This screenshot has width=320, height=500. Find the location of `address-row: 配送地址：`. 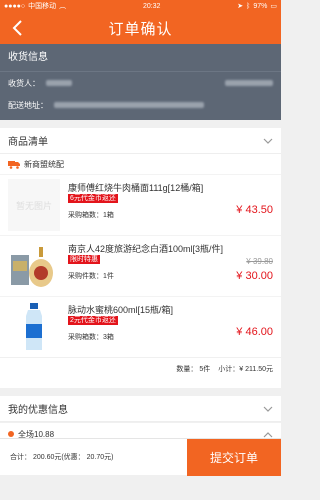

address-row: 配送地址： is located at coordinates (140, 105).